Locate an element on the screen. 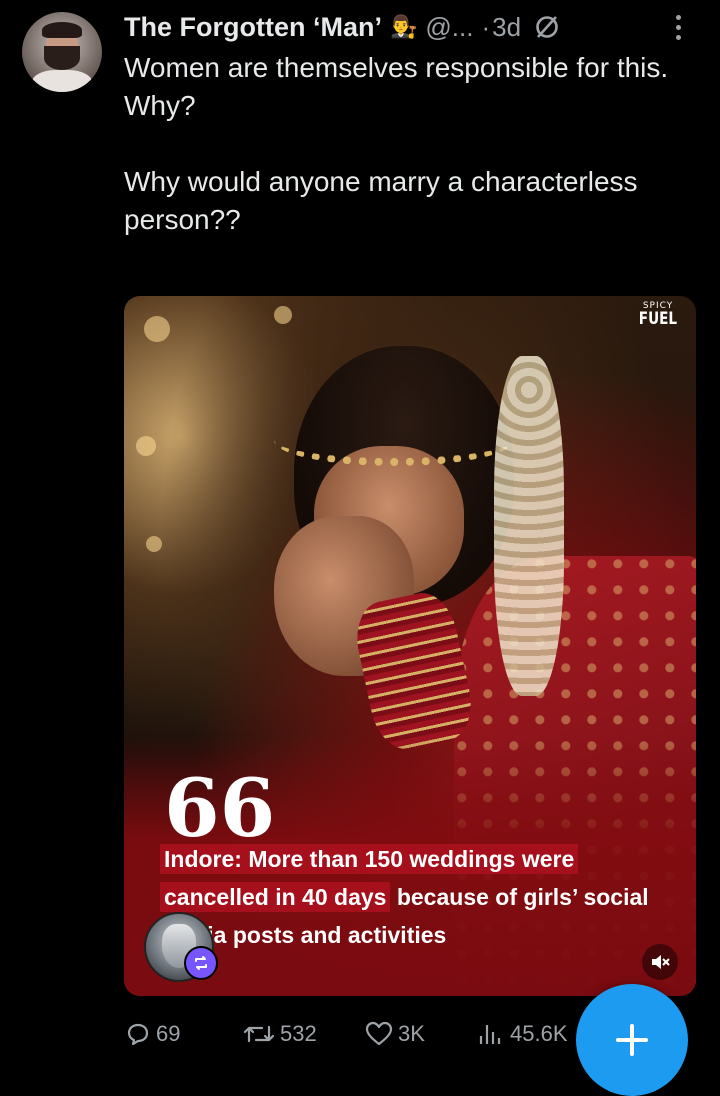 The width and height of the screenshot is (720, 1096). repost-count: 532 is located at coordinates (298, 1033).